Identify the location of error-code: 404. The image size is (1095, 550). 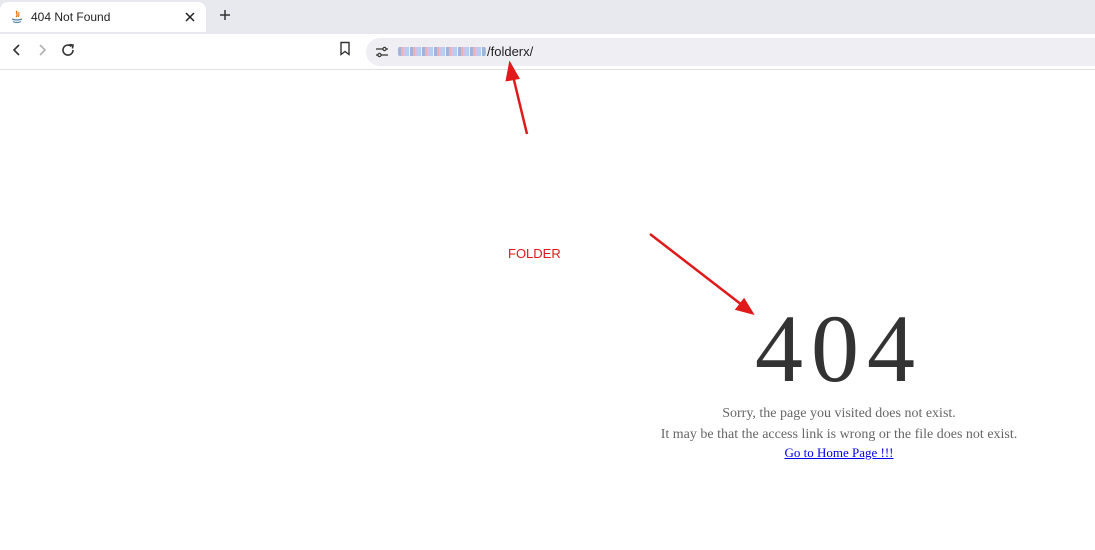
(839, 348).